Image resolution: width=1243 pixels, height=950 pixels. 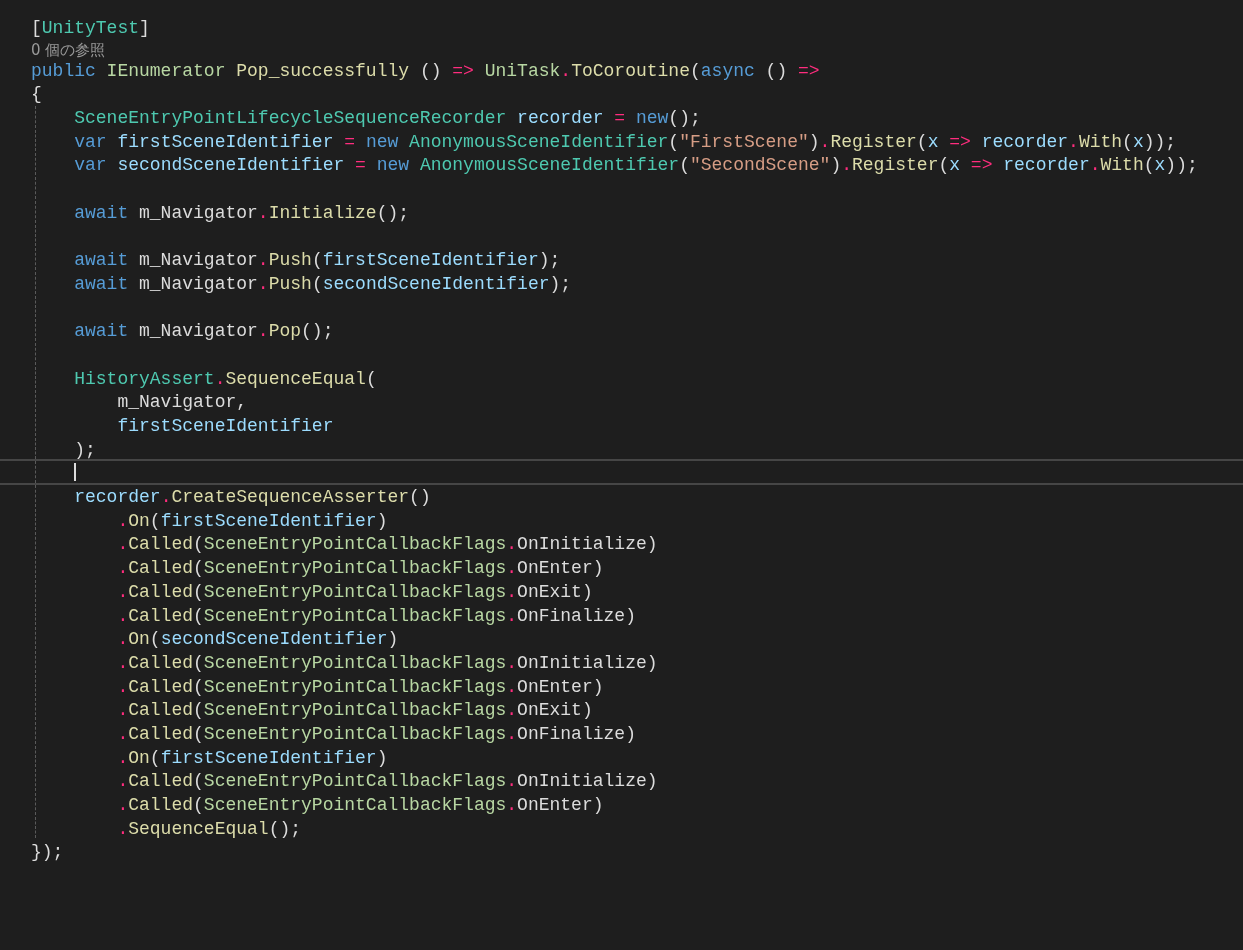 I want to click on code-line: });, so click(x=47, y=852).